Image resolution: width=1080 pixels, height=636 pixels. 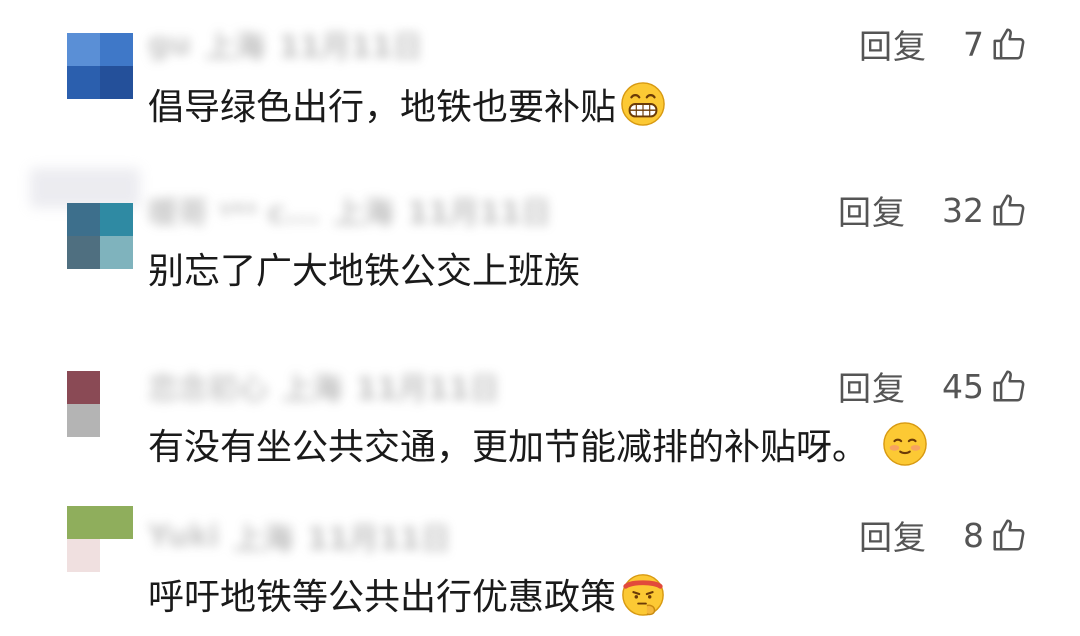 I want to click on like-button: 32, so click(x=985, y=210).